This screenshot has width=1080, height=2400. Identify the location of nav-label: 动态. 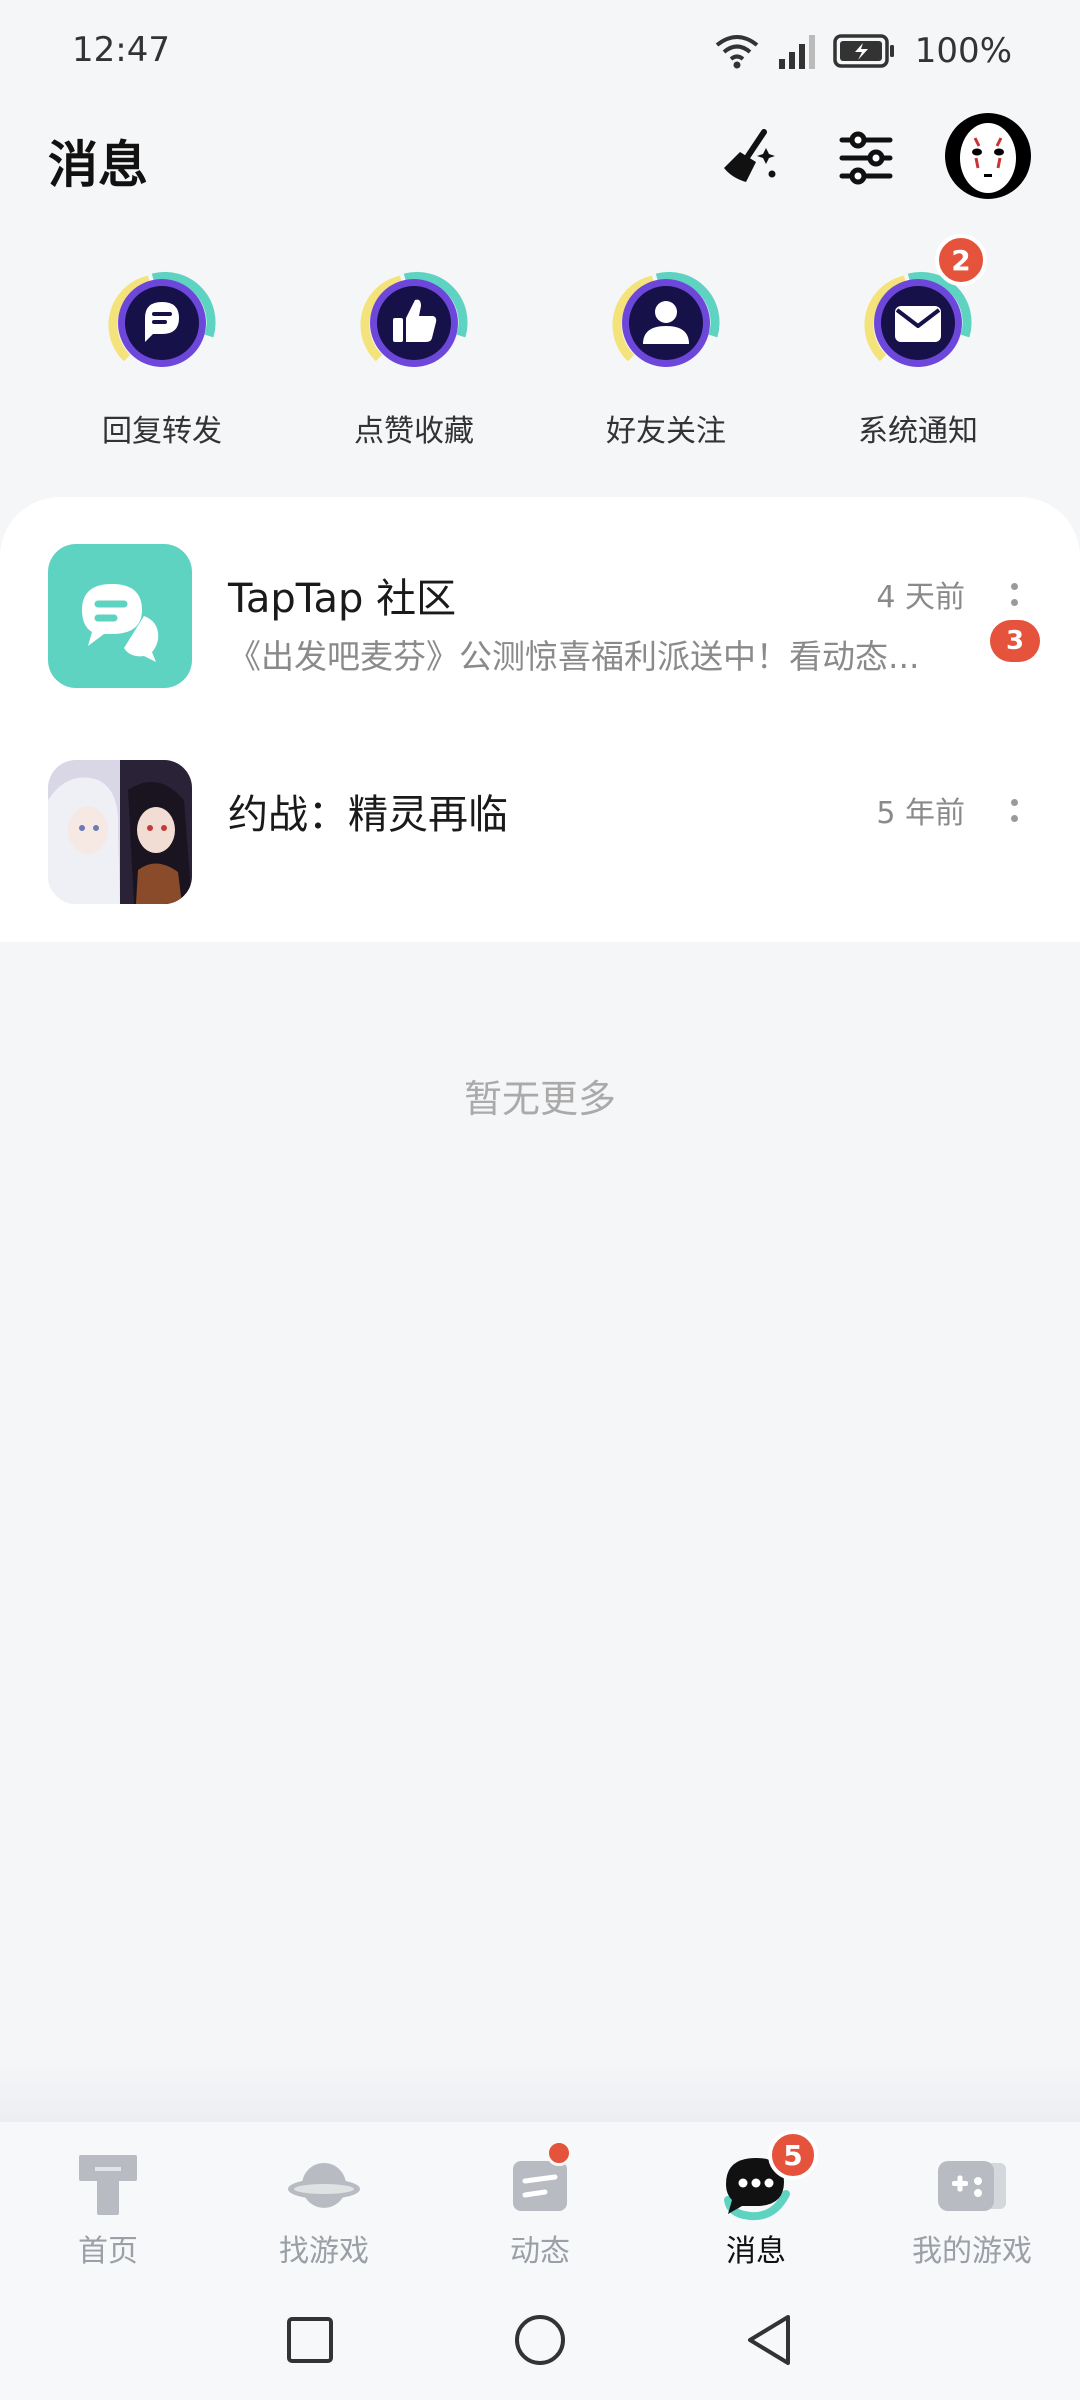
(540, 2251).